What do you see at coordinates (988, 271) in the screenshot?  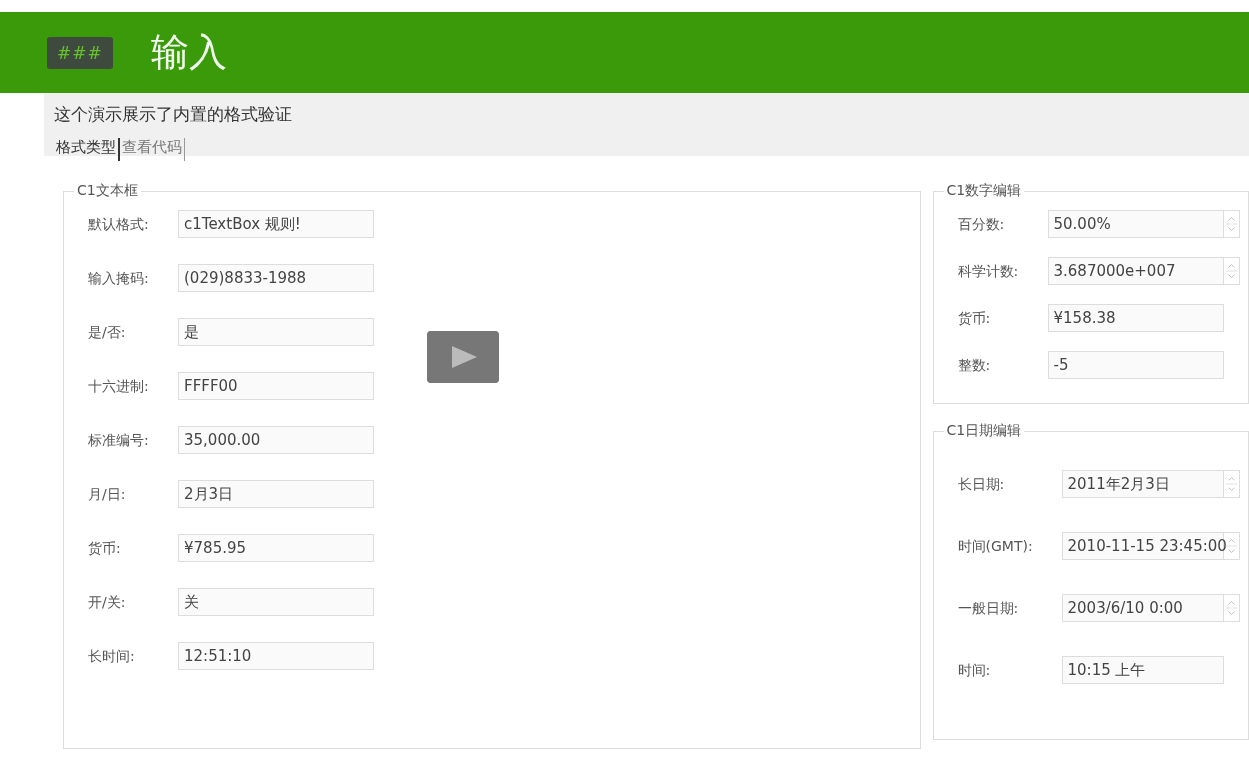 I see `field-label: 科学计数:` at bounding box center [988, 271].